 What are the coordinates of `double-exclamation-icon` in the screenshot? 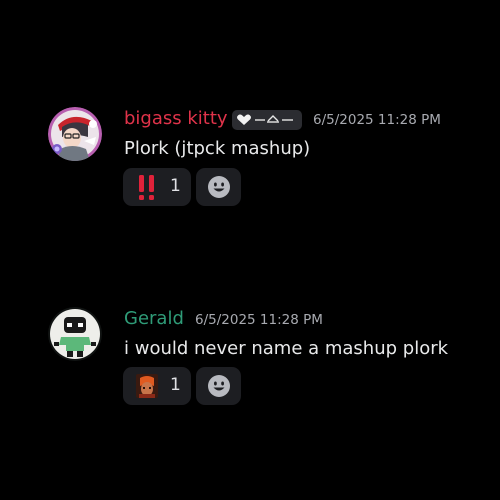 It's located at (146, 187).